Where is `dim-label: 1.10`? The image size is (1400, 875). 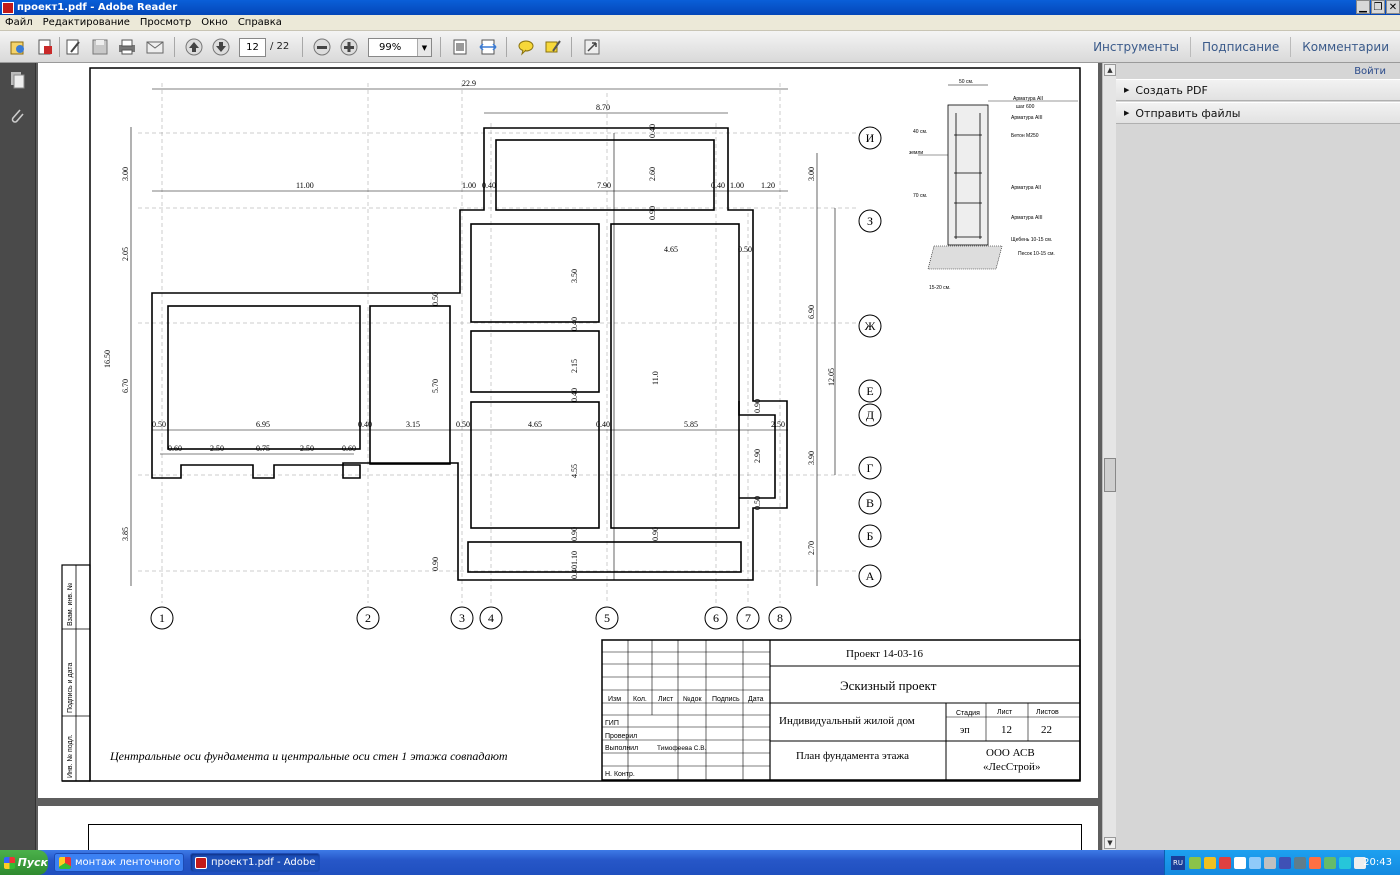 dim-label: 1.10 is located at coordinates (574, 558).